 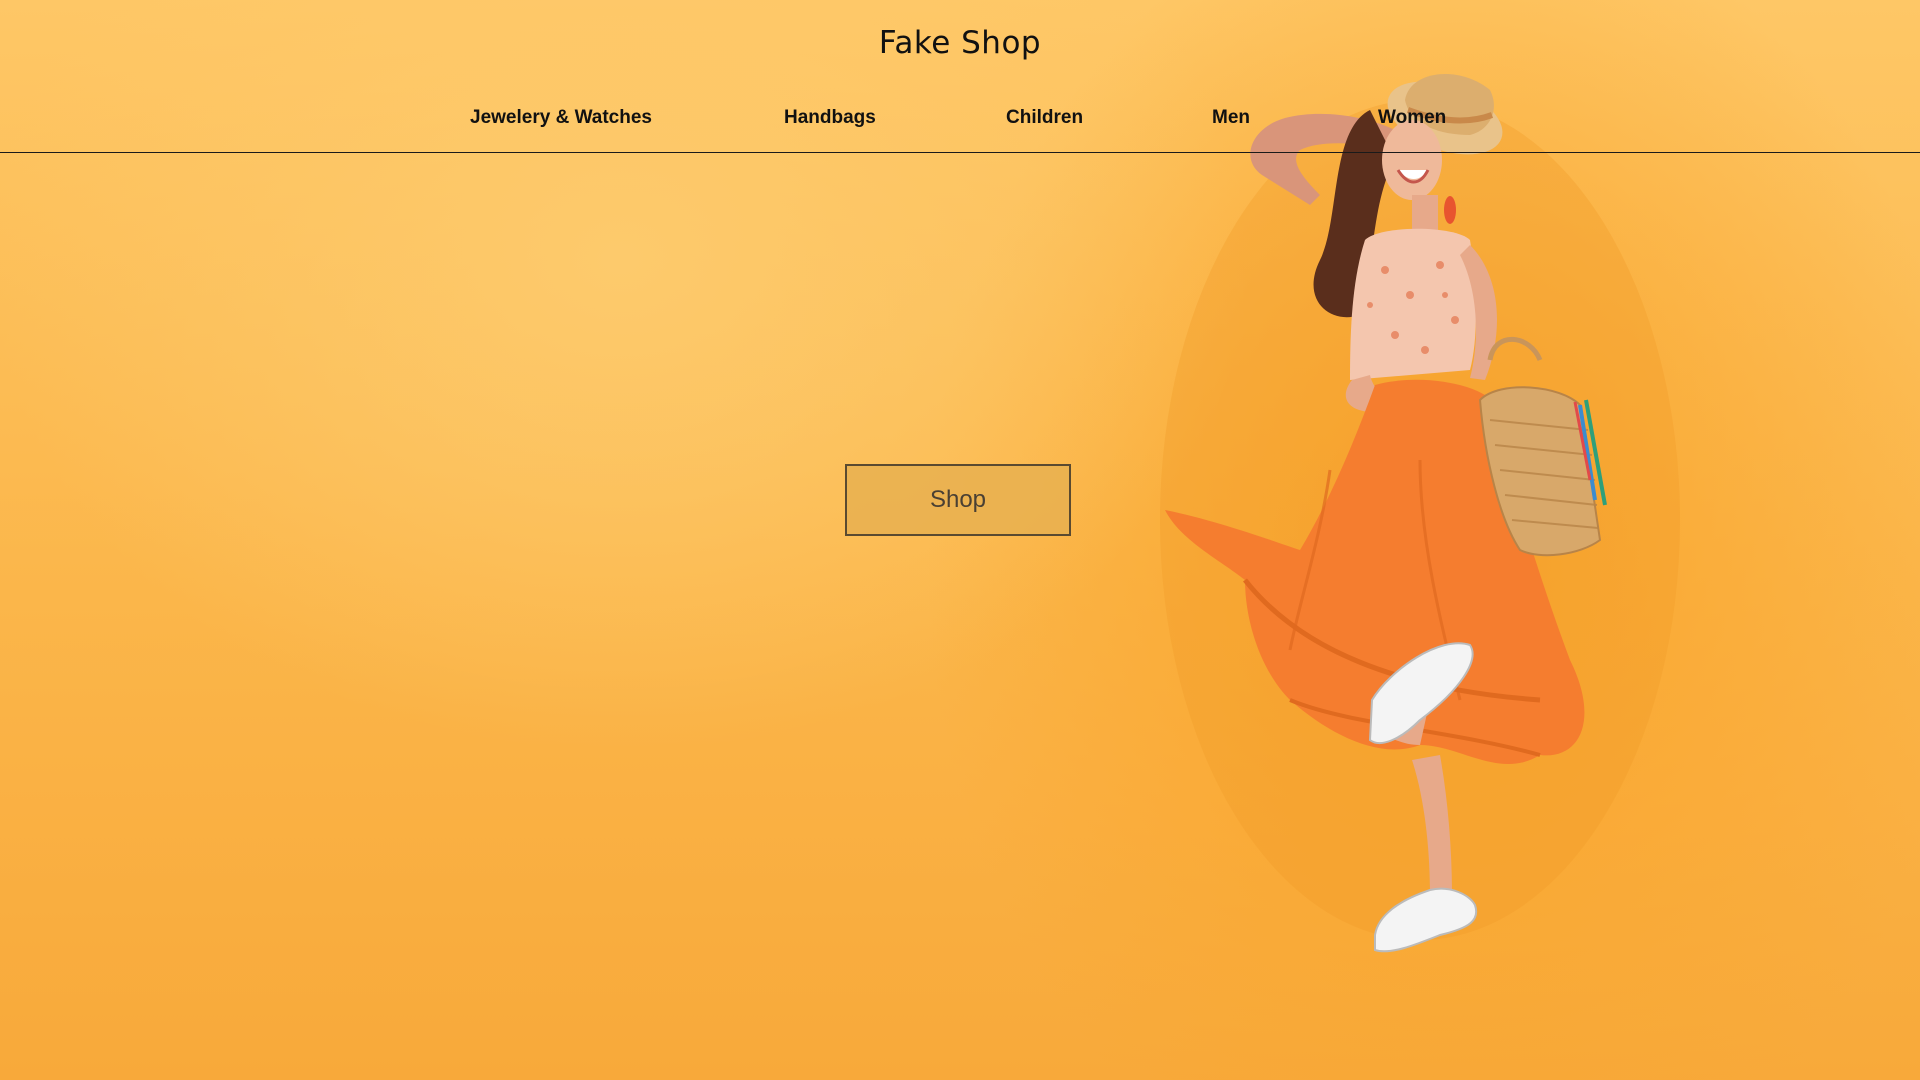 I want to click on site-title: Fake Shop, so click(x=960, y=43).